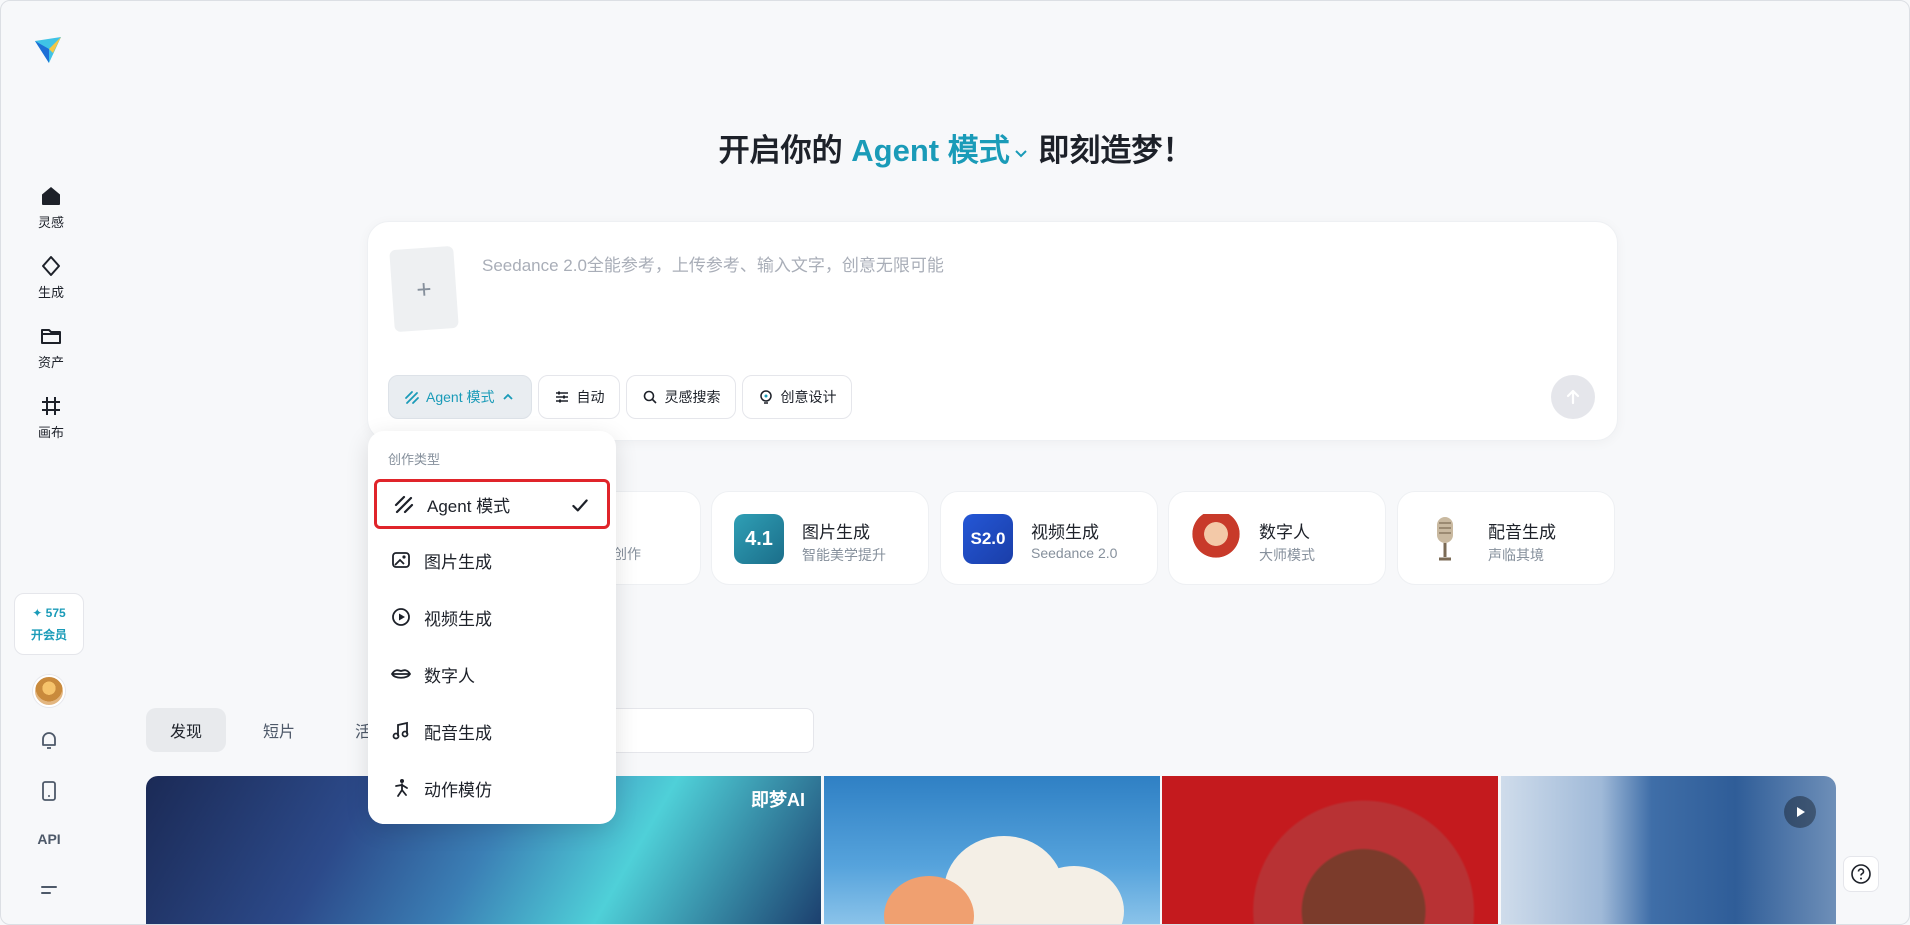 This screenshot has width=1910, height=925. What do you see at coordinates (401, 788) in the screenshot?
I see `motion-icon` at bounding box center [401, 788].